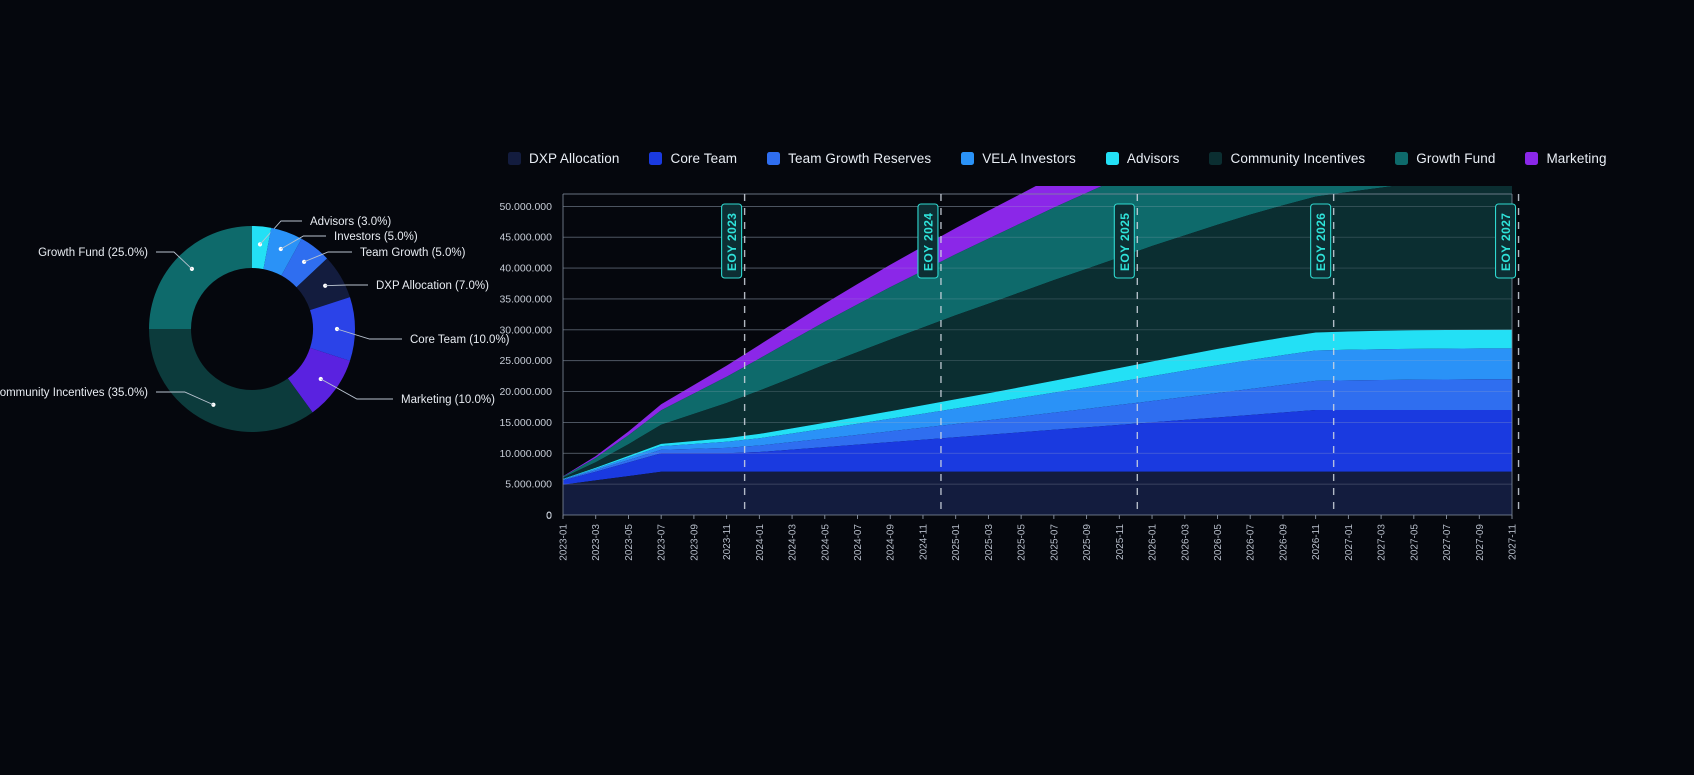  What do you see at coordinates (526, 269) in the screenshot?
I see `y-axis-tick-label: 40.000.000` at bounding box center [526, 269].